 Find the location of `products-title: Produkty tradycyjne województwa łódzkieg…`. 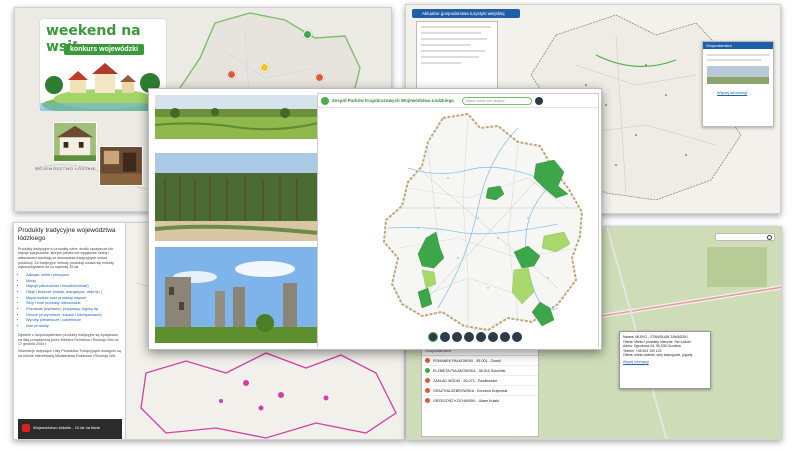

products-title: Produkty tradycyjne województwa łódzkieg… is located at coordinates (67, 234).